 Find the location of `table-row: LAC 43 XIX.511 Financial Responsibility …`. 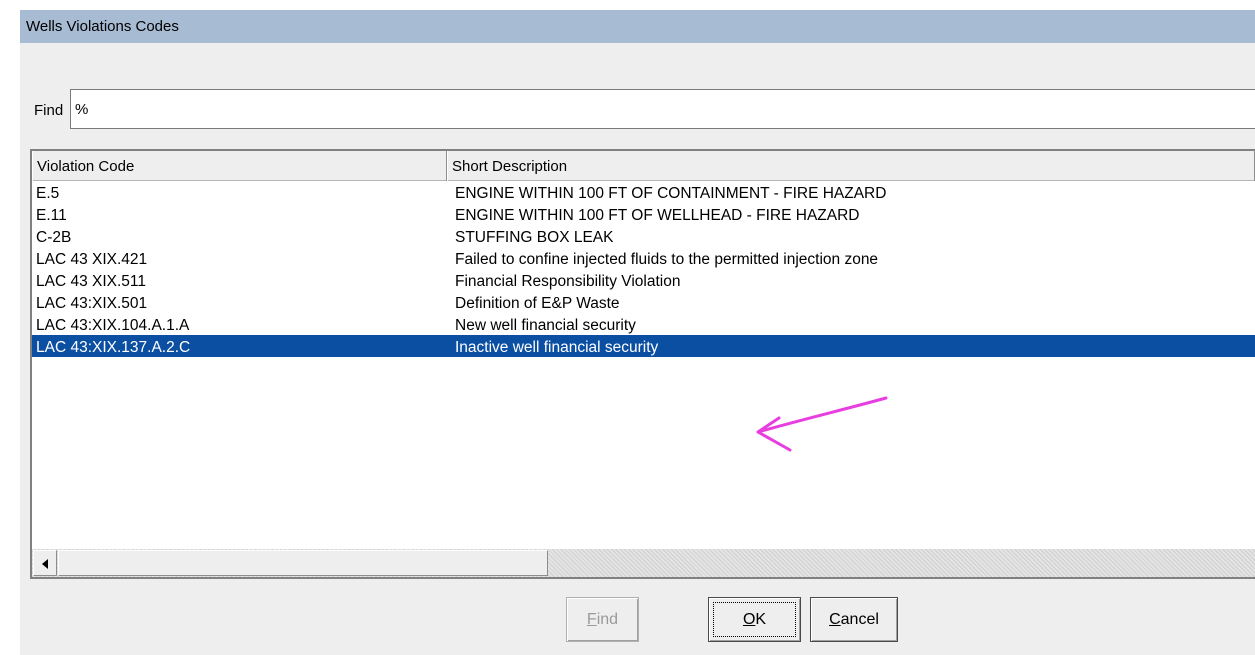

table-row: LAC 43 XIX.511 Financial Responsibility … is located at coordinates (643, 280).